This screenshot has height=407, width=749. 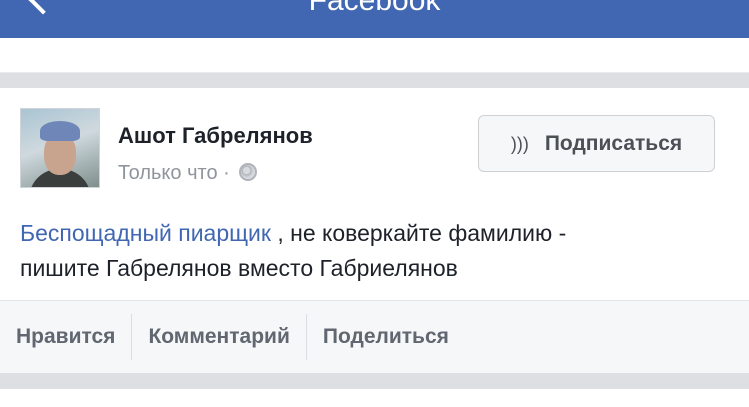 I want to click on globe-icon, so click(x=248, y=172).